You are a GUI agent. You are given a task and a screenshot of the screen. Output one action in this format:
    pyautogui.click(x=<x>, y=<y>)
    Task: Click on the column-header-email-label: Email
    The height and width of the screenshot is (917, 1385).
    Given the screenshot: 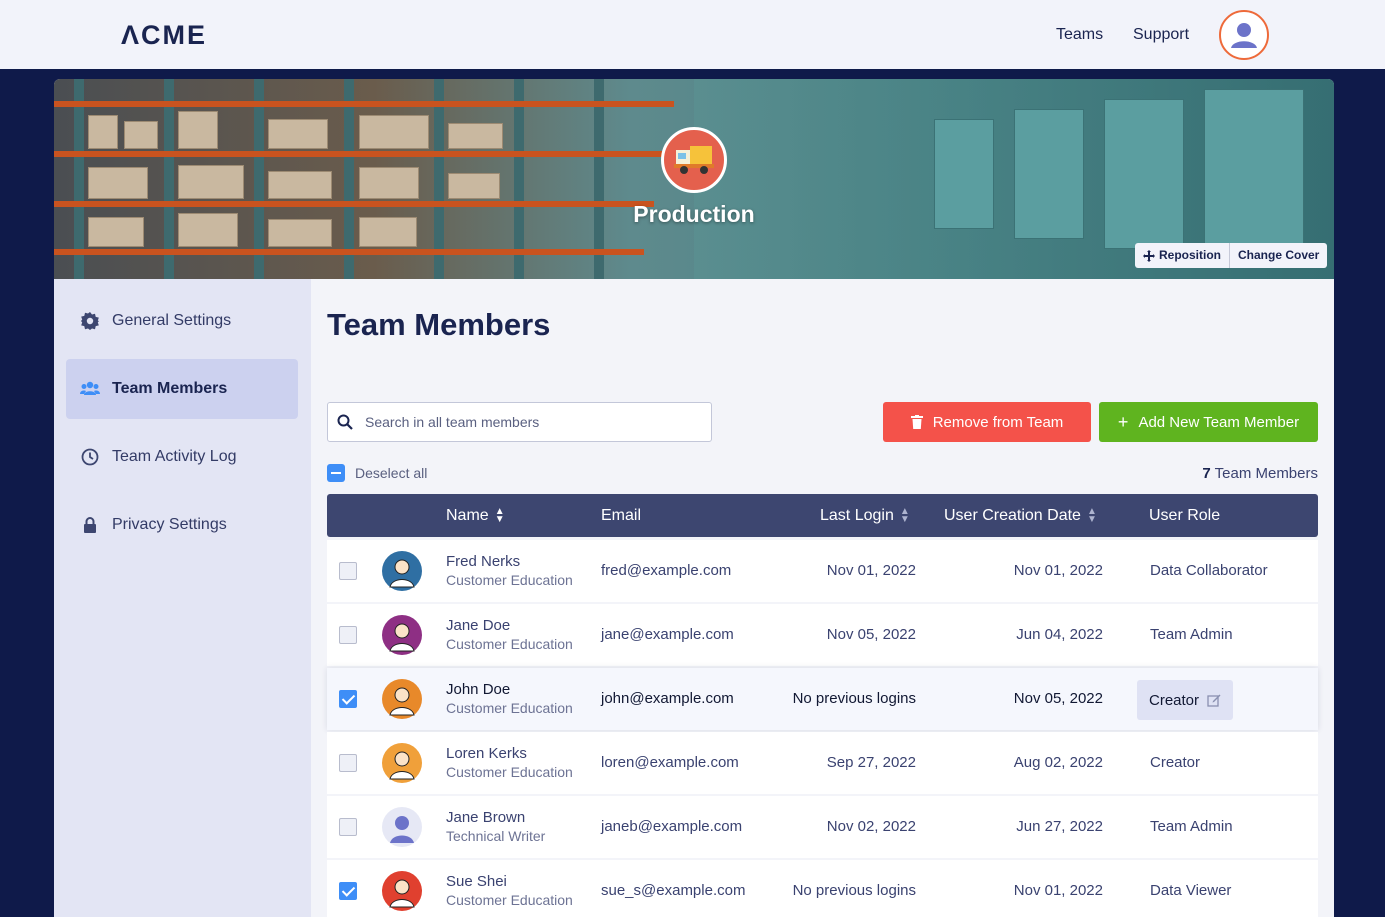 What is the action you would take?
    pyautogui.click(x=621, y=515)
    